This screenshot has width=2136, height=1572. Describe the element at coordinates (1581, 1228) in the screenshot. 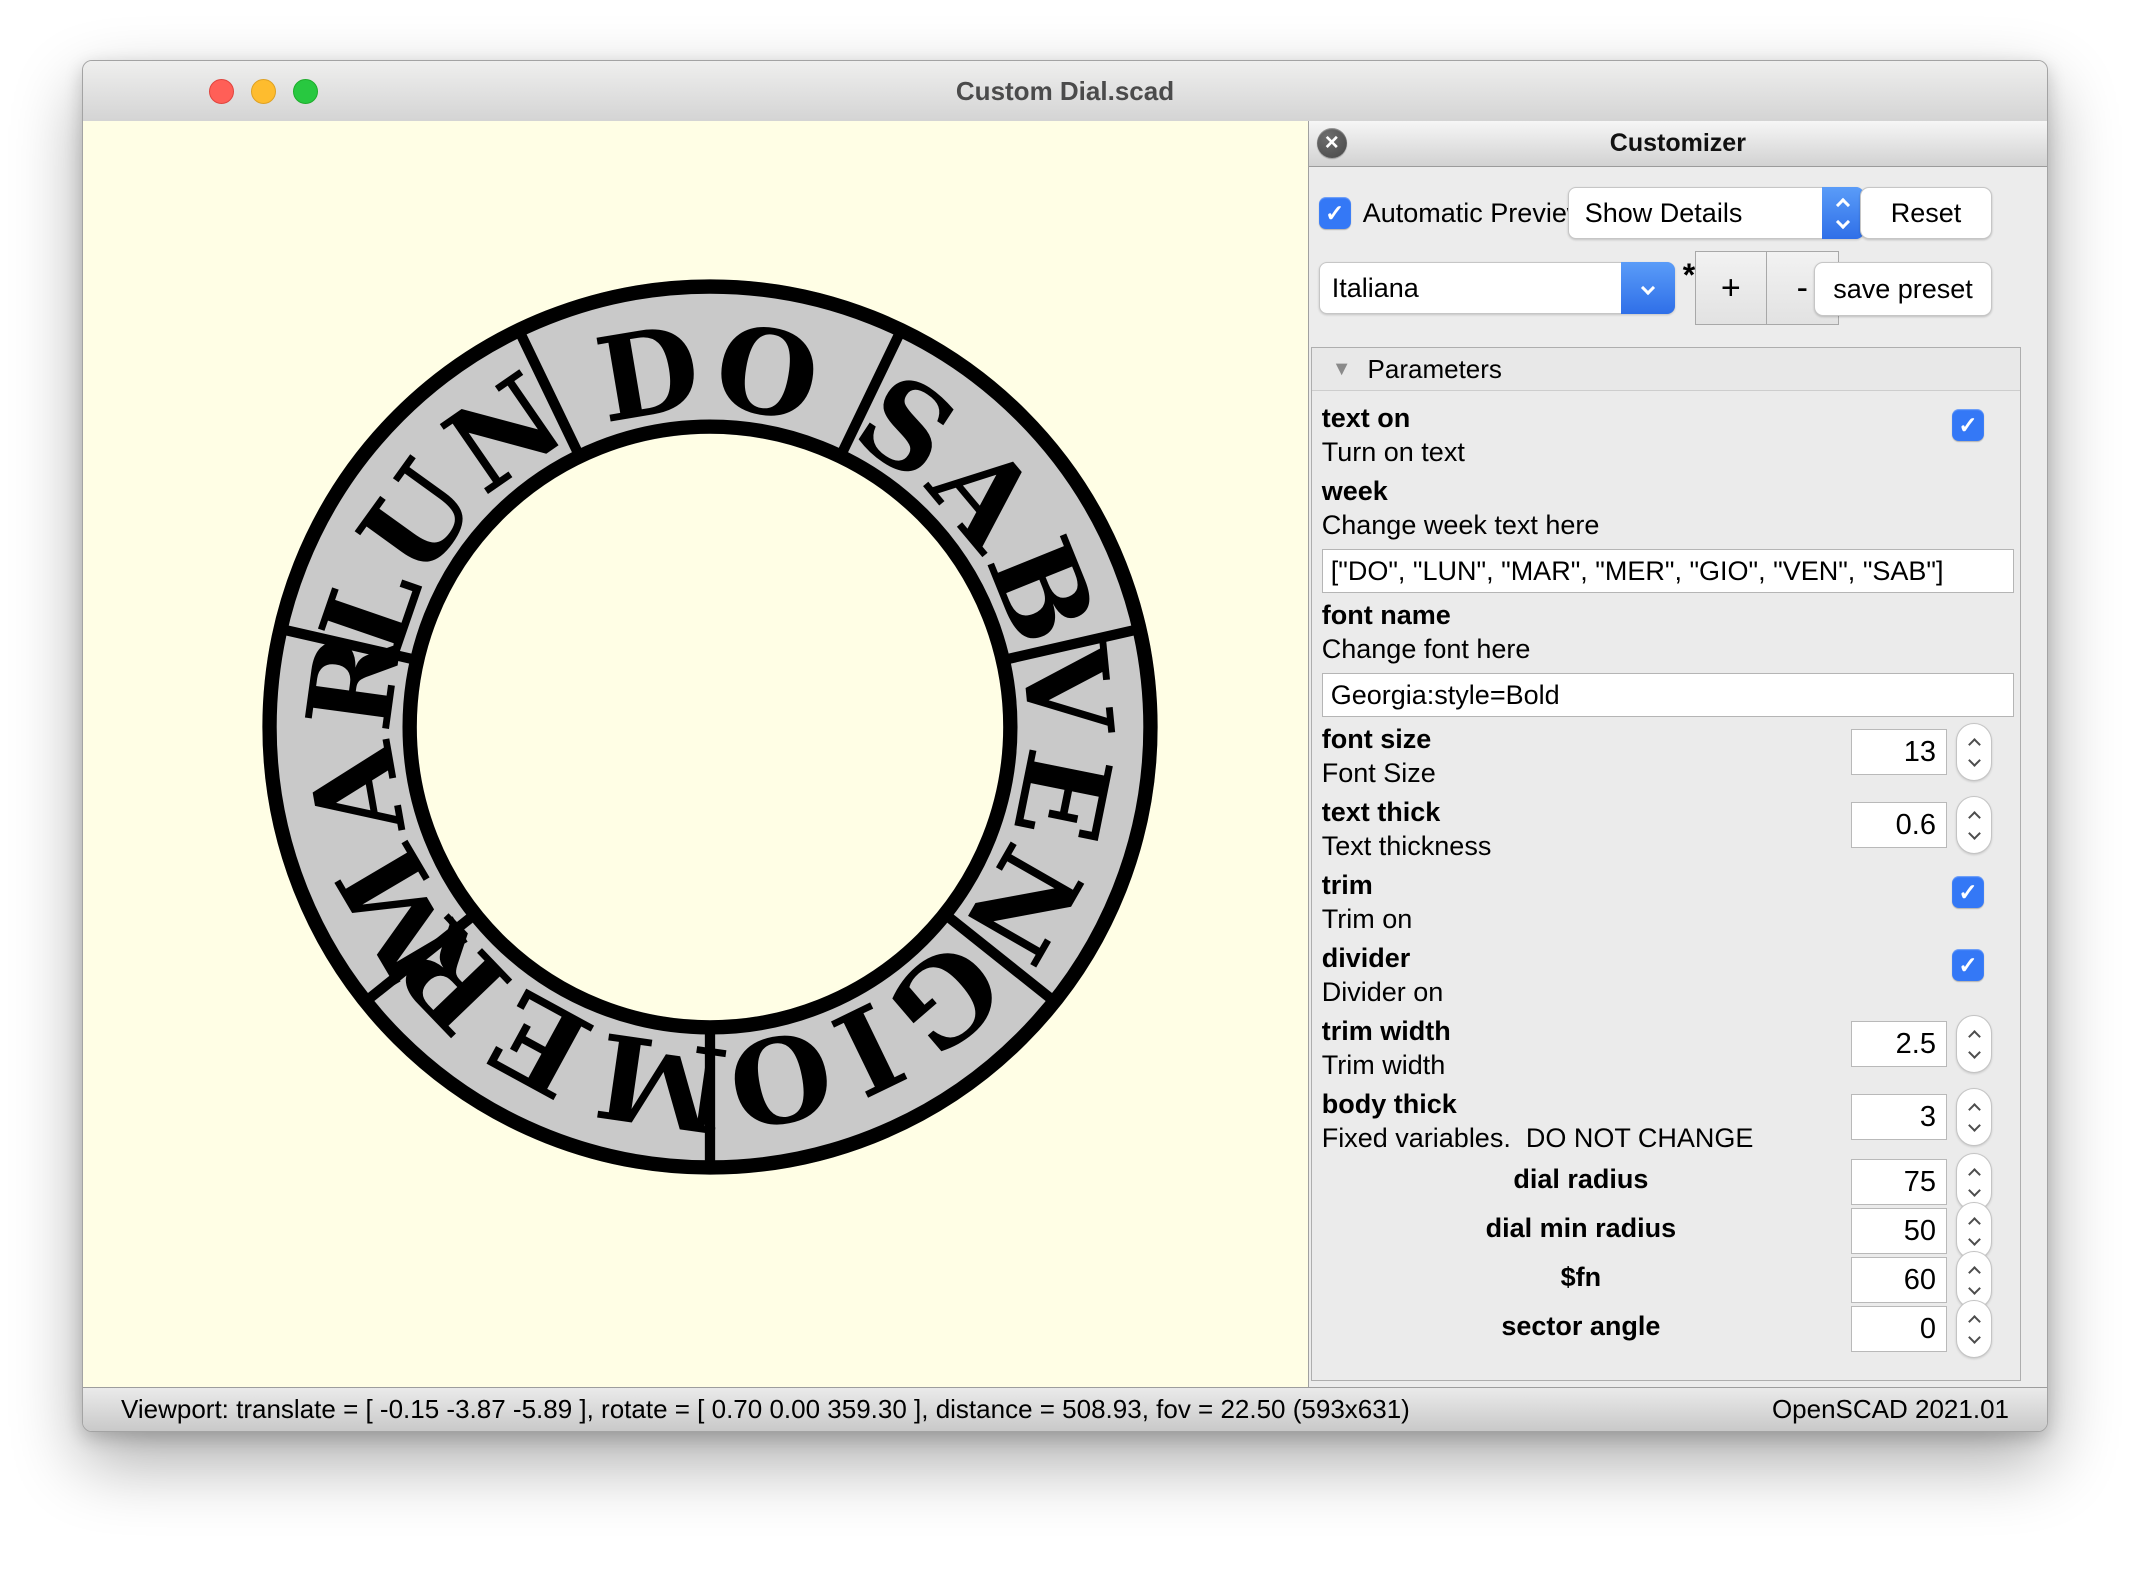

I see `param-name: dial min radius` at that location.